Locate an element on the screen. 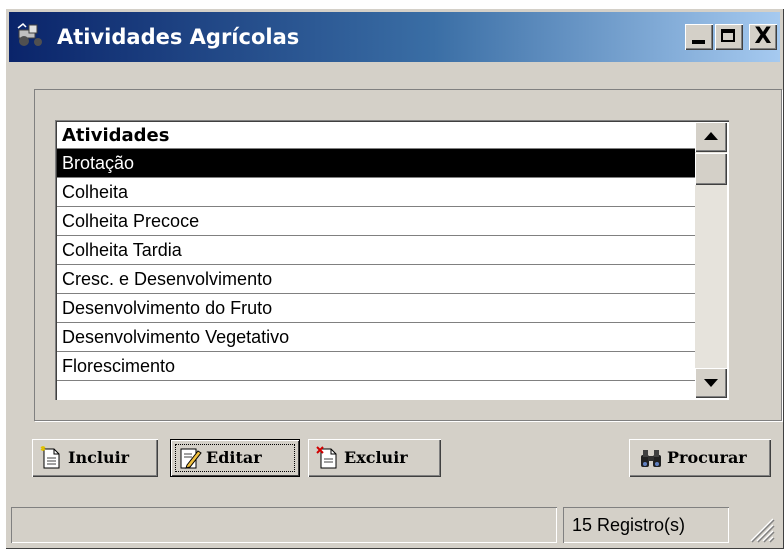 This screenshot has height=549, width=784. binoculars-icon is located at coordinates (651, 458).